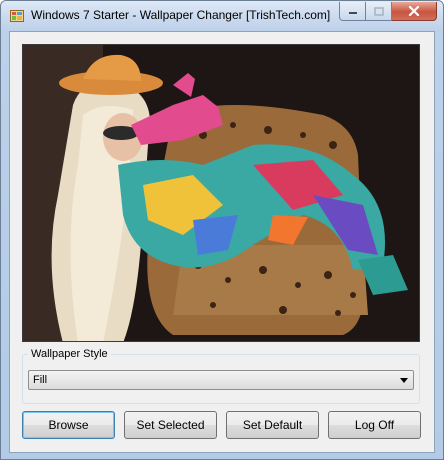  Describe the element at coordinates (170, 425) in the screenshot. I see `set-selected-button: Set Selected` at that location.